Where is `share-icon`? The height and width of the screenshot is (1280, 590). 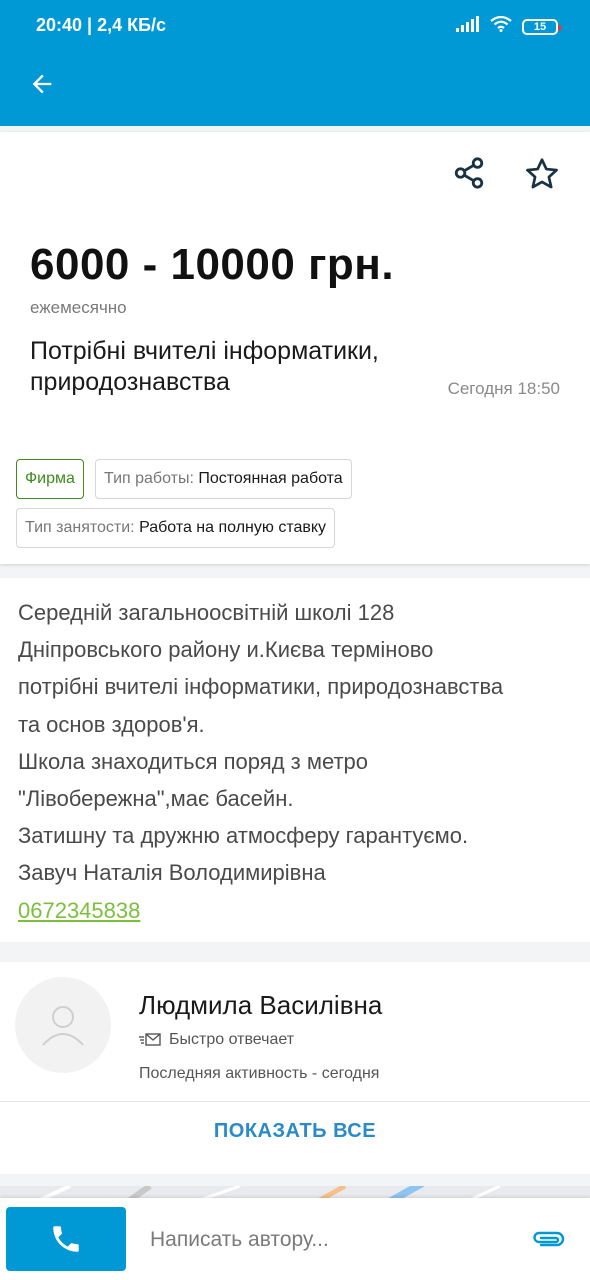 share-icon is located at coordinates (469, 173).